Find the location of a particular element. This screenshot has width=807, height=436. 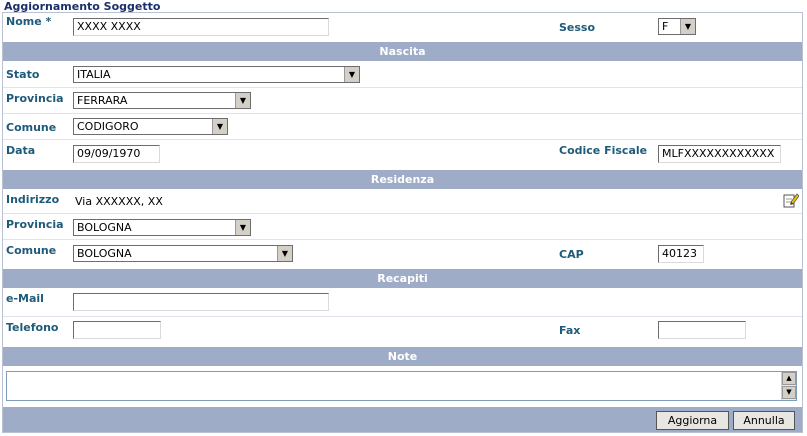

stato-select: ITALIA ▼ is located at coordinates (216, 74).